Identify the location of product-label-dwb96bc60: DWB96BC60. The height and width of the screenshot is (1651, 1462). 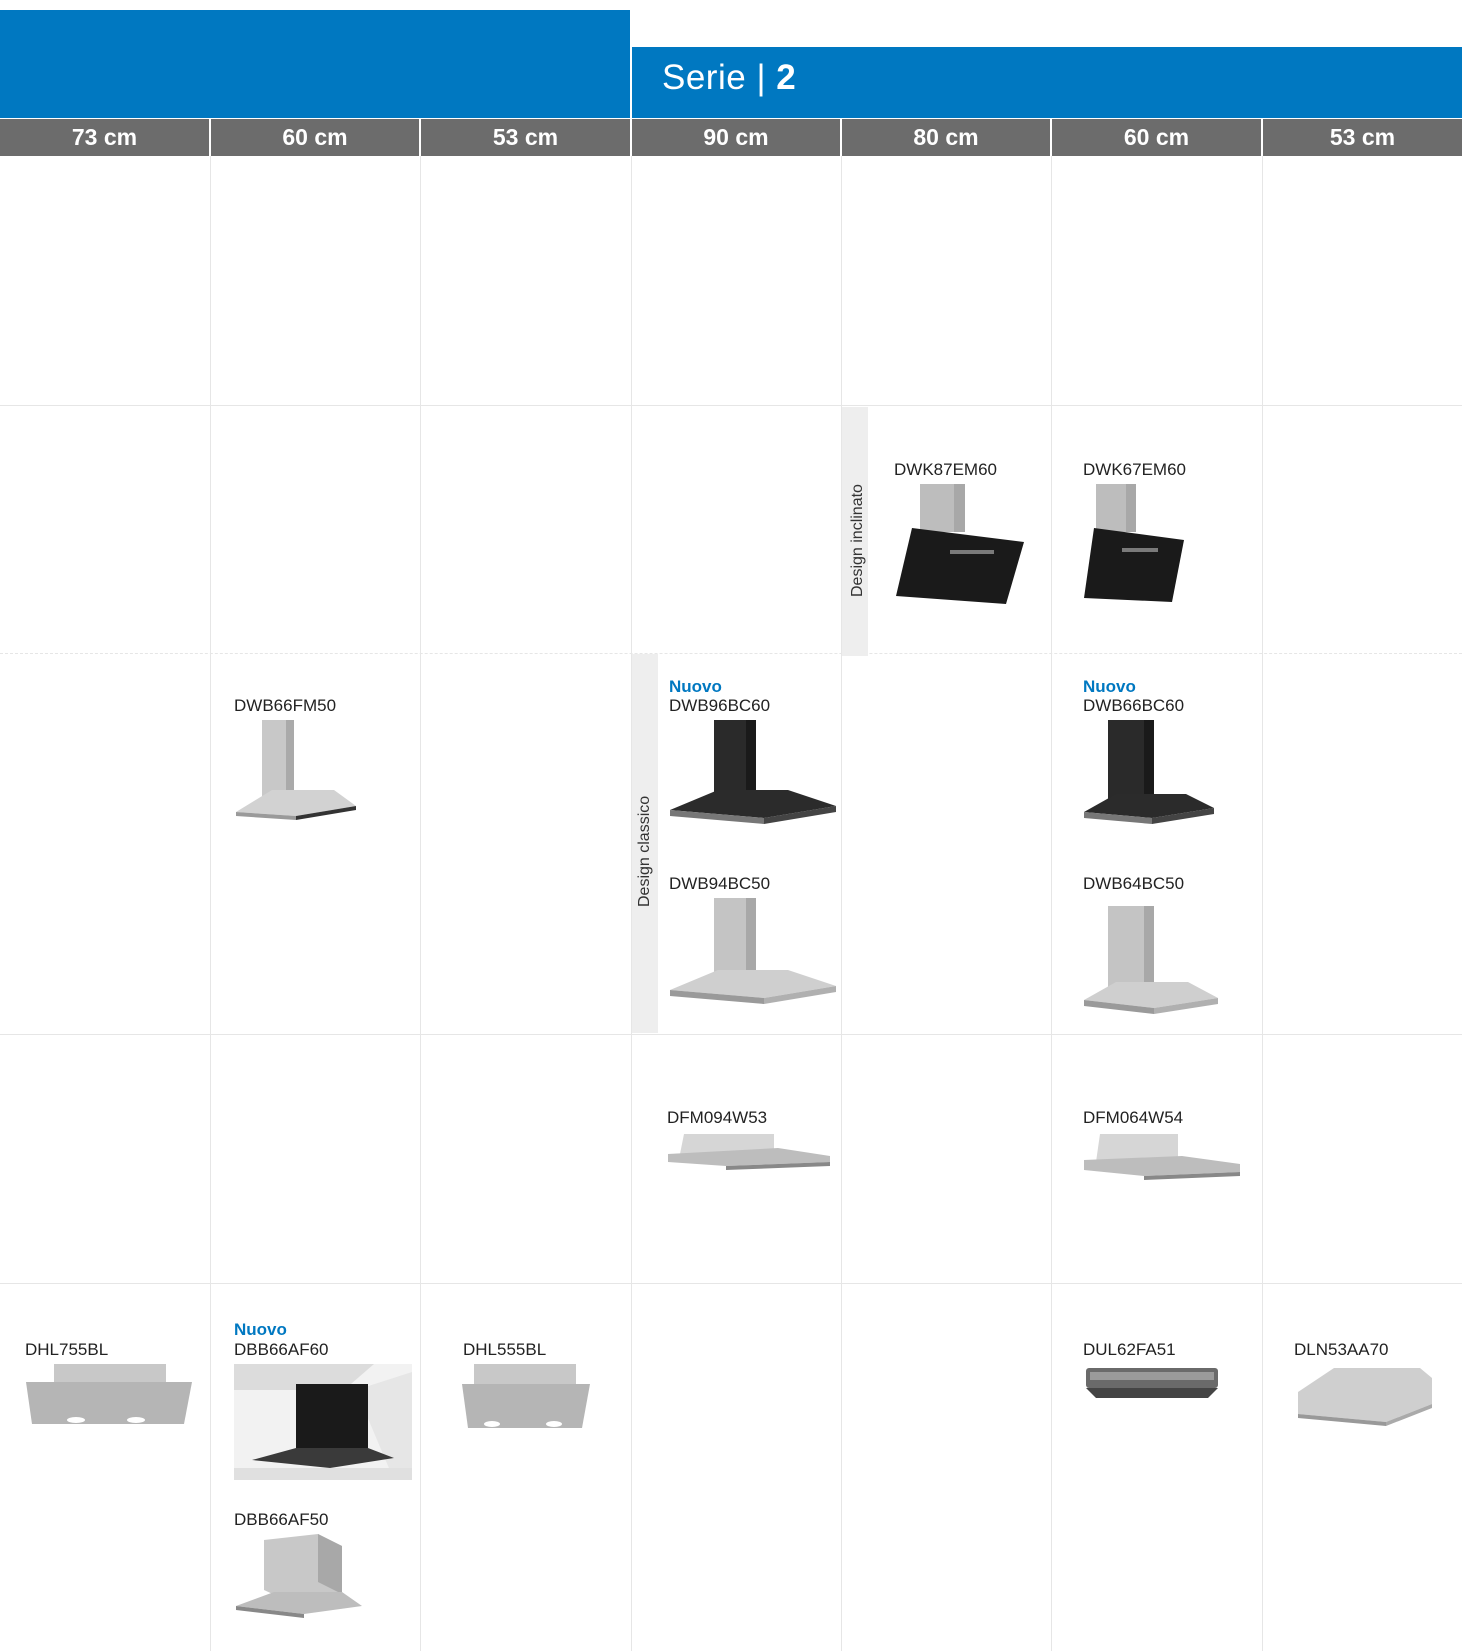
(720, 705).